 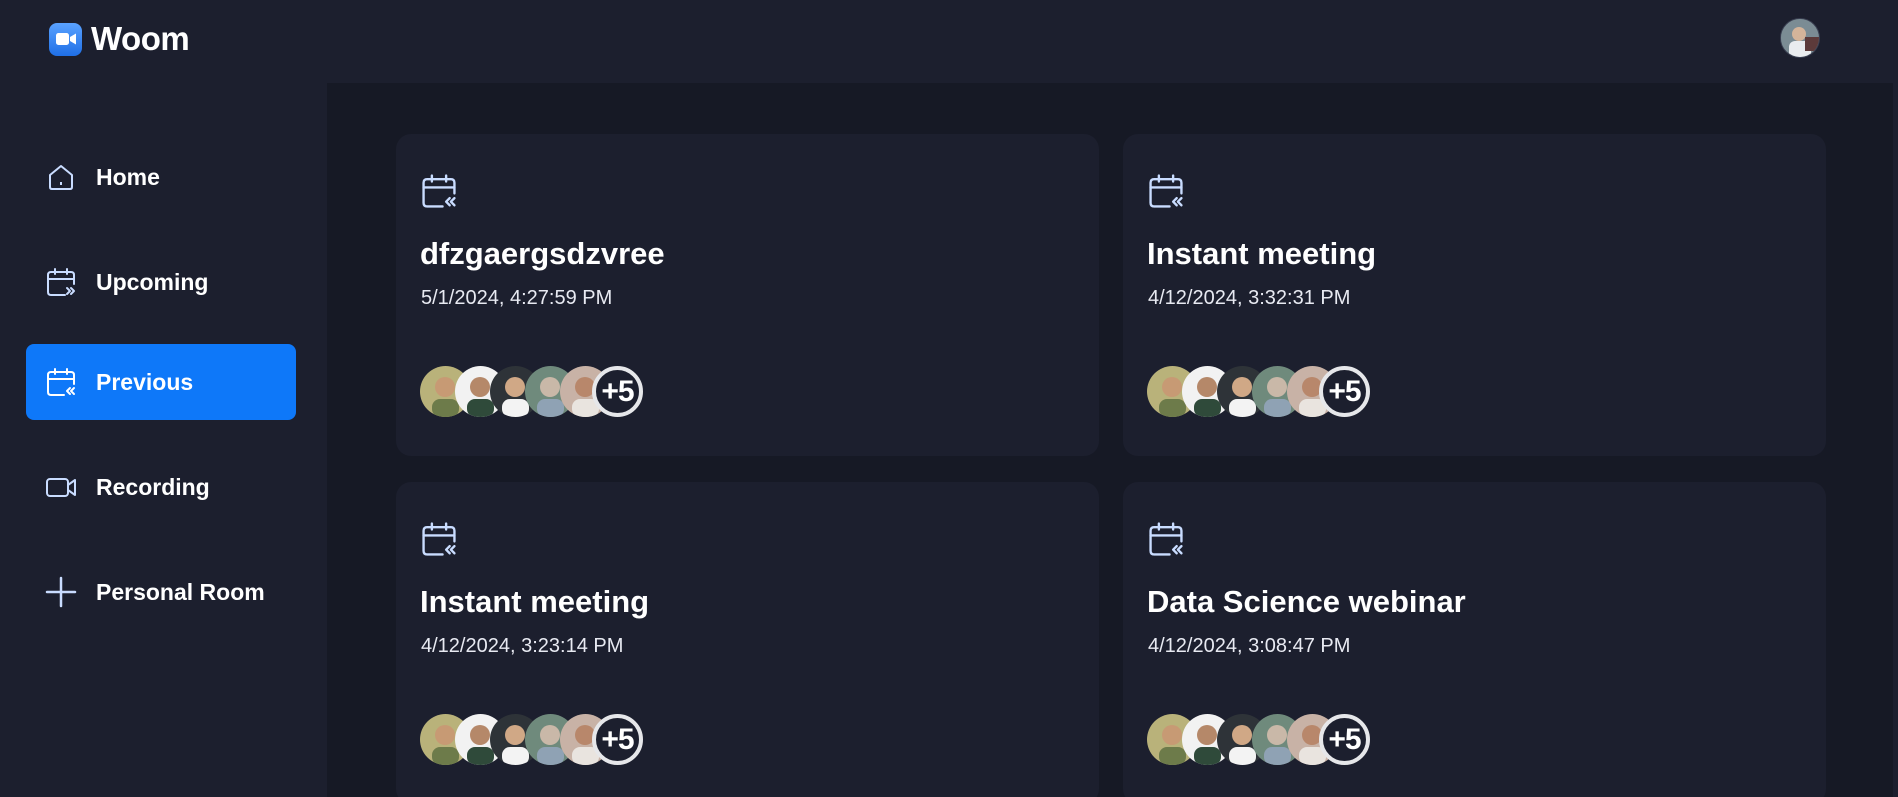 I want to click on meeting-title: Data Science webinar, so click(x=1306, y=601).